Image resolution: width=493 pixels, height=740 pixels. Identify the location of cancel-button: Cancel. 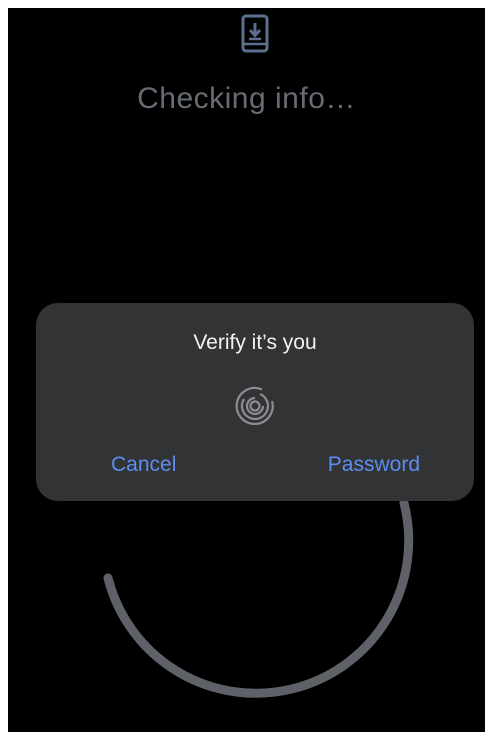
(143, 465).